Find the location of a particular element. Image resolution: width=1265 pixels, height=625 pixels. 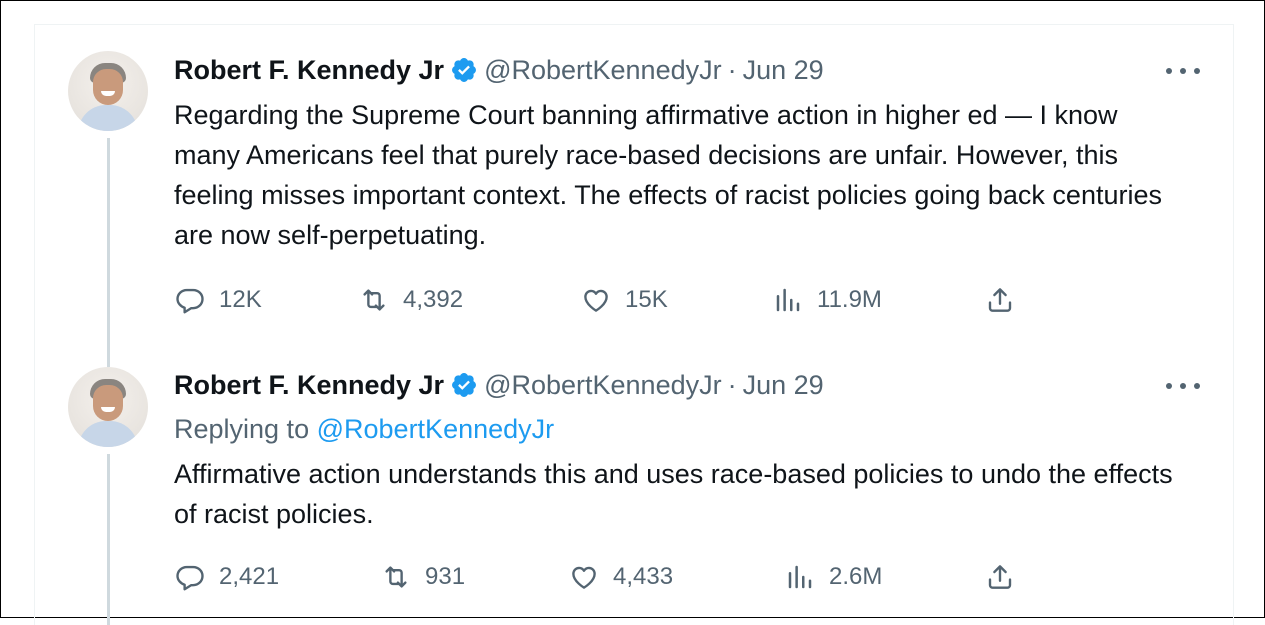

replying-to-handle: @RobertKennedyJr is located at coordinates (436, 429).